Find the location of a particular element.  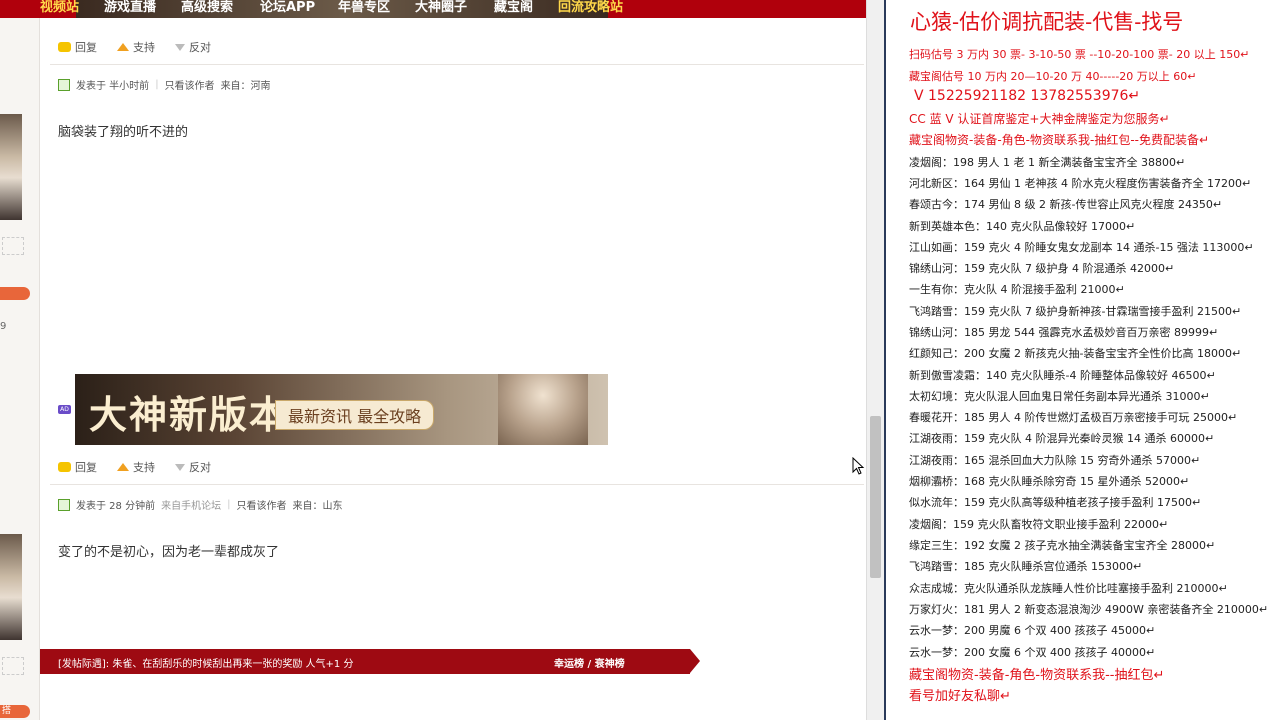

encounter-text: [发帖际遇]: 朱雀、在刮刮乐的时候刮出再来一张的奖励 人气+1 分 is located at coordinates (206, 664).